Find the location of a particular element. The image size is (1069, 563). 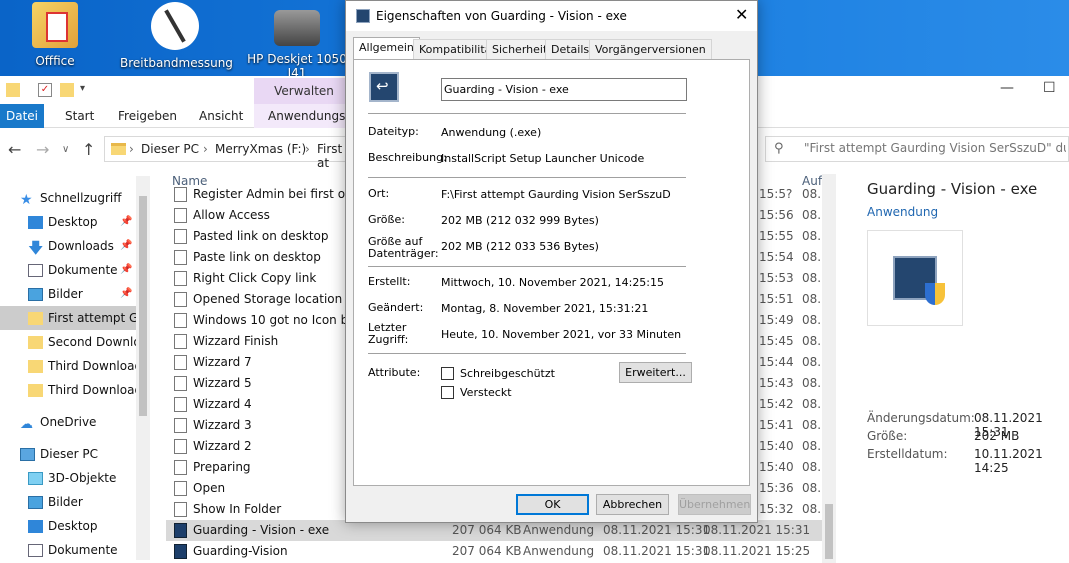

desktop-shortcut-hp-deskjet: HP Deskjet 1050 J41 is located at coordinates (297, 41).